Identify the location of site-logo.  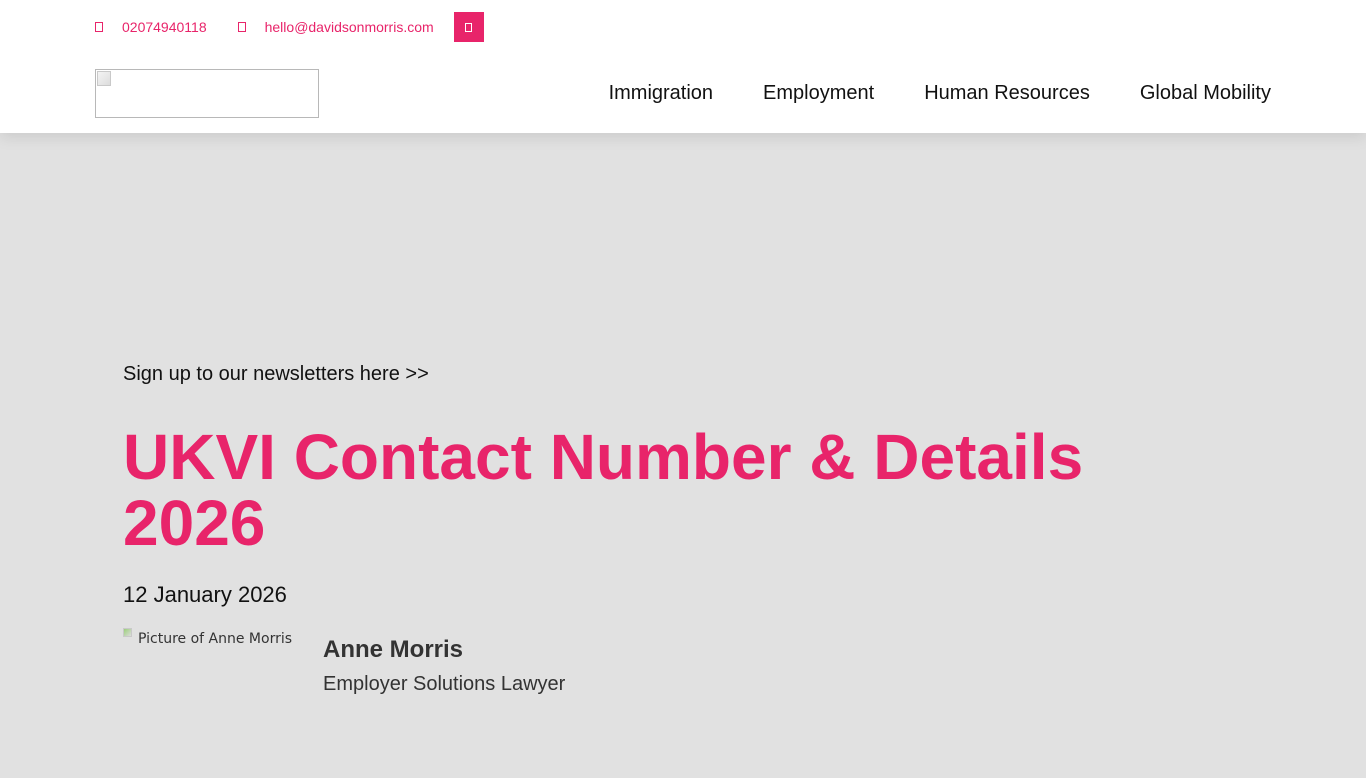
(207, 93).